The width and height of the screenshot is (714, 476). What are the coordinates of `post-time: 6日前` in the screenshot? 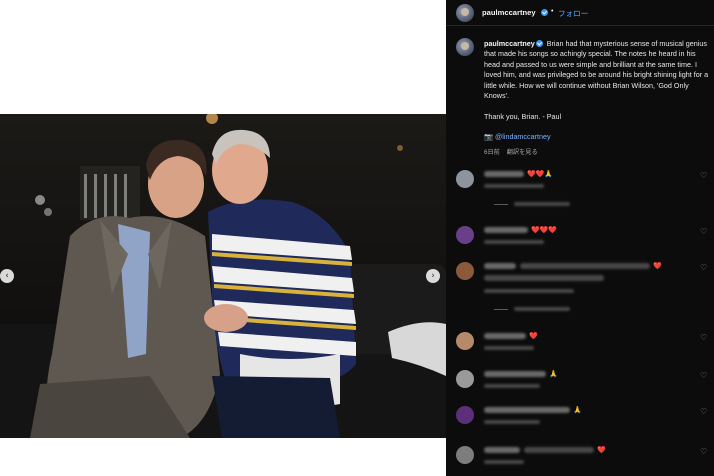 It's located at (492, 152).